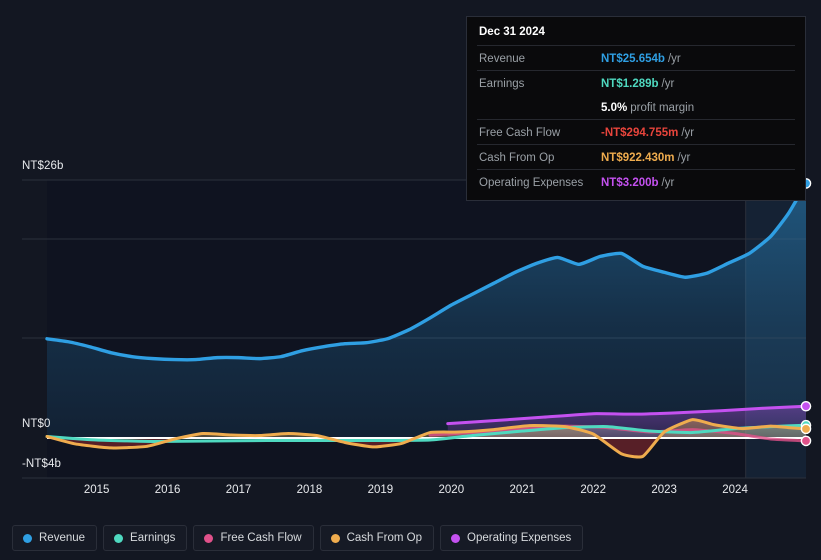 The width and height of the screenshot is (821, 560). I want to click on tooltip-date: Dec 31 2024, so click(512, 32).